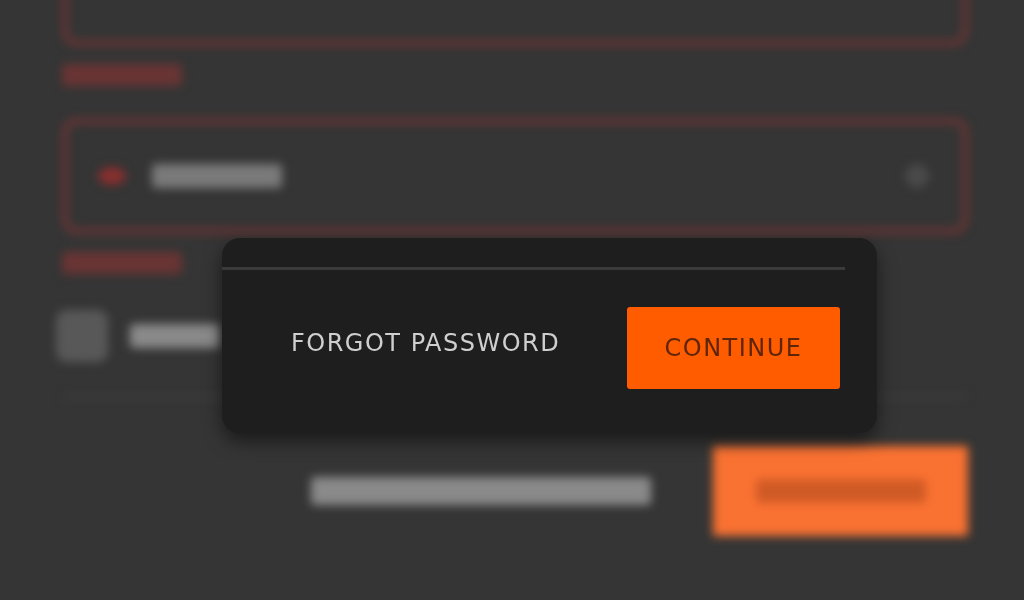 The image size is (1024, 600). Describe the element at coordinates (426, 343) in the screenshot. I see `forgot-password-link: FORGOT PASSWORD` at that location.